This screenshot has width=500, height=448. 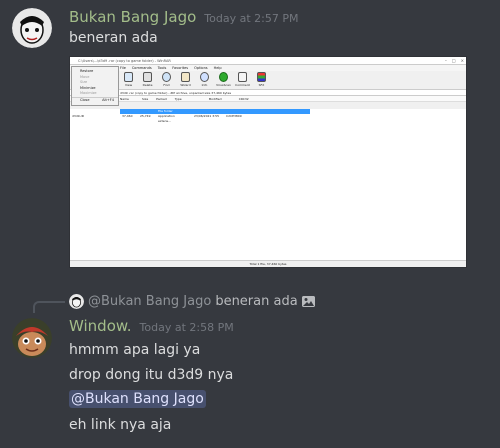 I want to click on file-modified: 23/06/2021 3:55, so click(x=206, y=116).